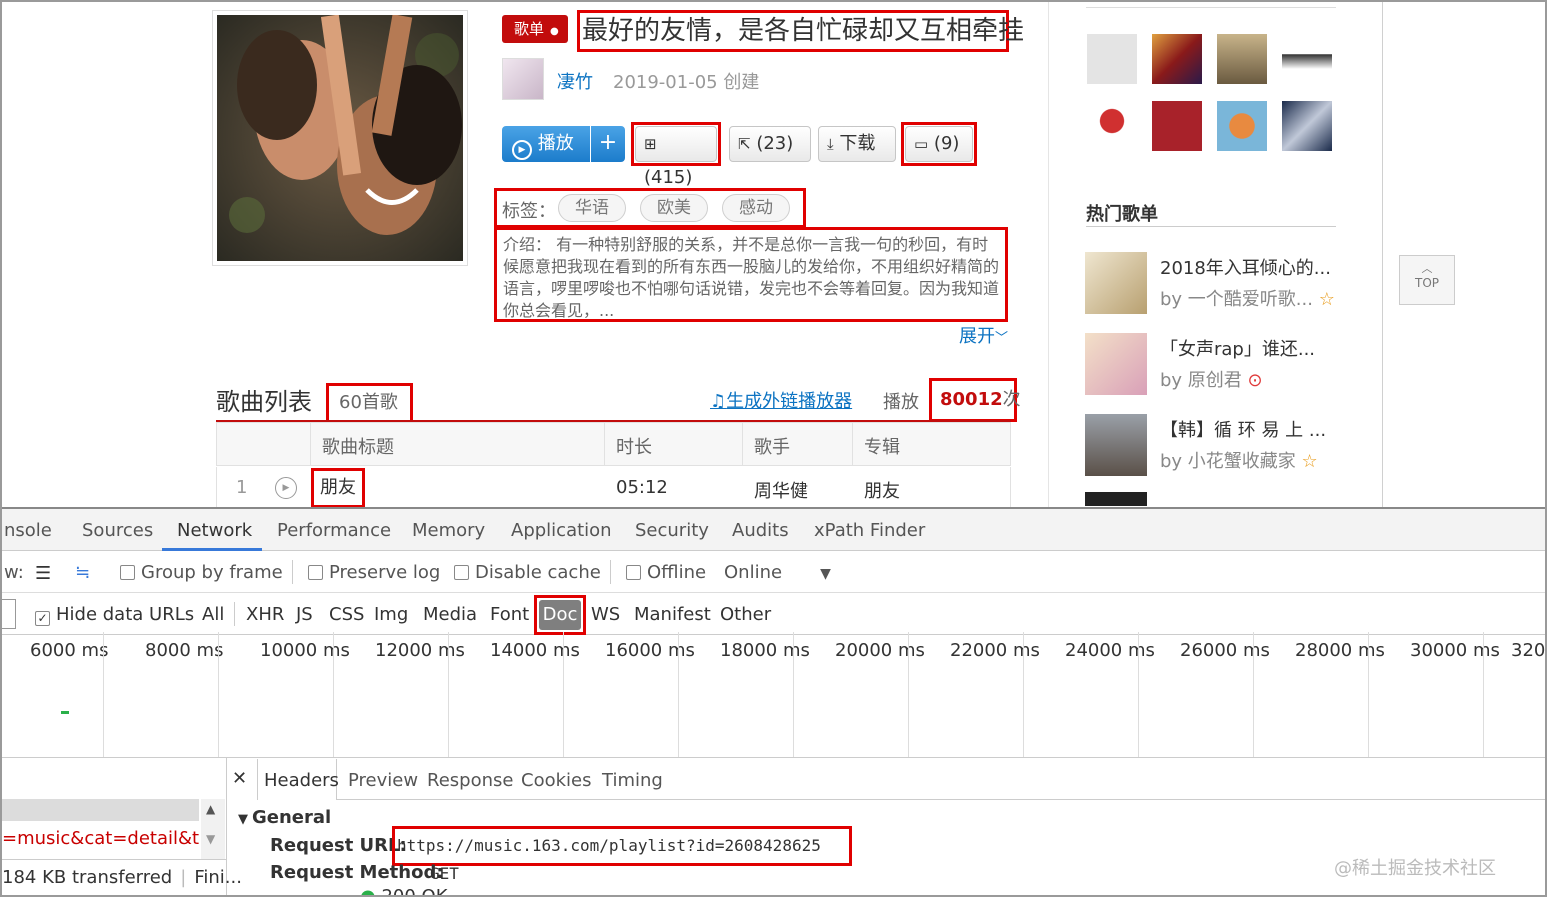 Image resolution: width=1547 pixels, height=897 pixels. I want to click on tab-application: Application, so click(561, 530).